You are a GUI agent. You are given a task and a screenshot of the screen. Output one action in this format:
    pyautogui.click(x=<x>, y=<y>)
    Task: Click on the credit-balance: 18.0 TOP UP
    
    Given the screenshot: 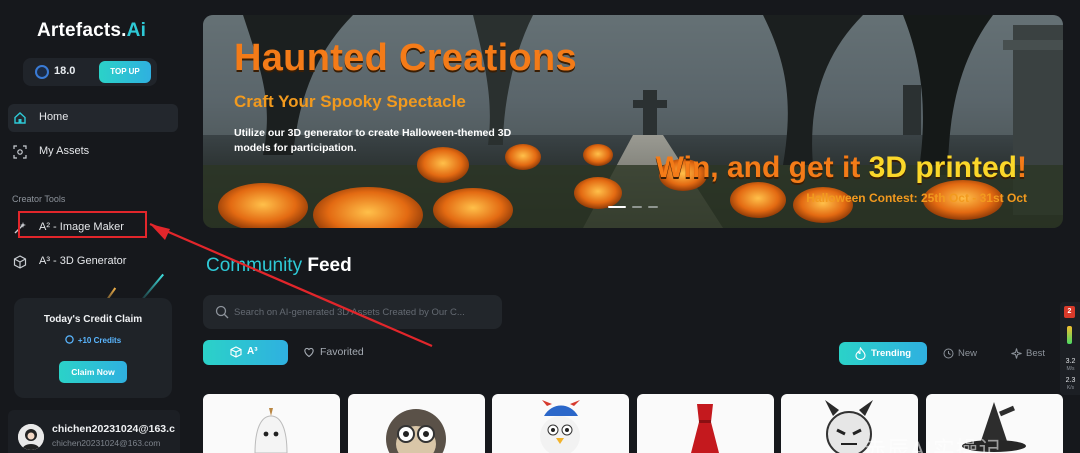 What is the action you would take?
    pyautogui.click(x=90, y=72)
    